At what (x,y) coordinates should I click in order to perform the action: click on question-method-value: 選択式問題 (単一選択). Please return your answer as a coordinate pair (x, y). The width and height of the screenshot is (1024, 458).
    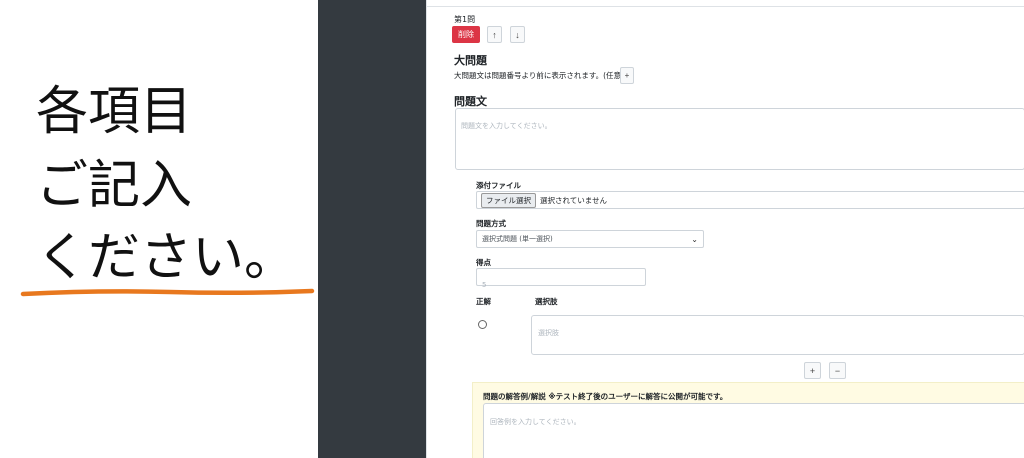
    Looking at the image, I should click on (517, 239).